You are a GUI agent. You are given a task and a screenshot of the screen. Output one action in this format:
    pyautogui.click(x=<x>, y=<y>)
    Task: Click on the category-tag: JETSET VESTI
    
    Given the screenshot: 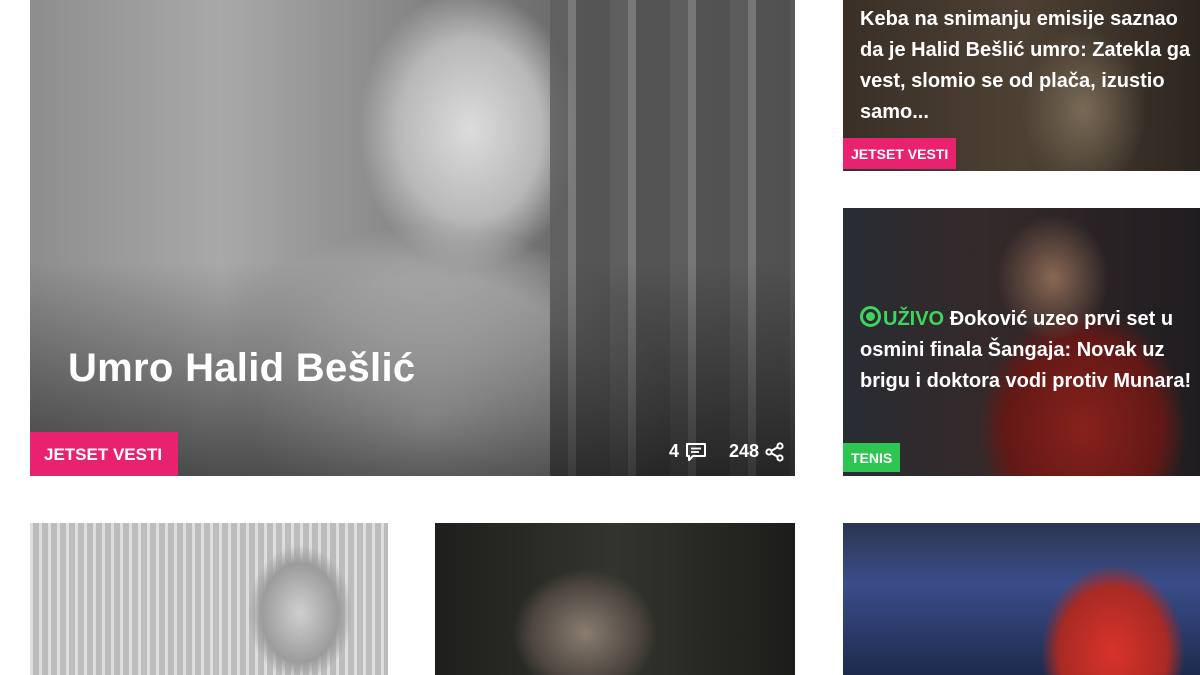 What is the action you would take?
    pyautogui.click(x=900, y=153)
    